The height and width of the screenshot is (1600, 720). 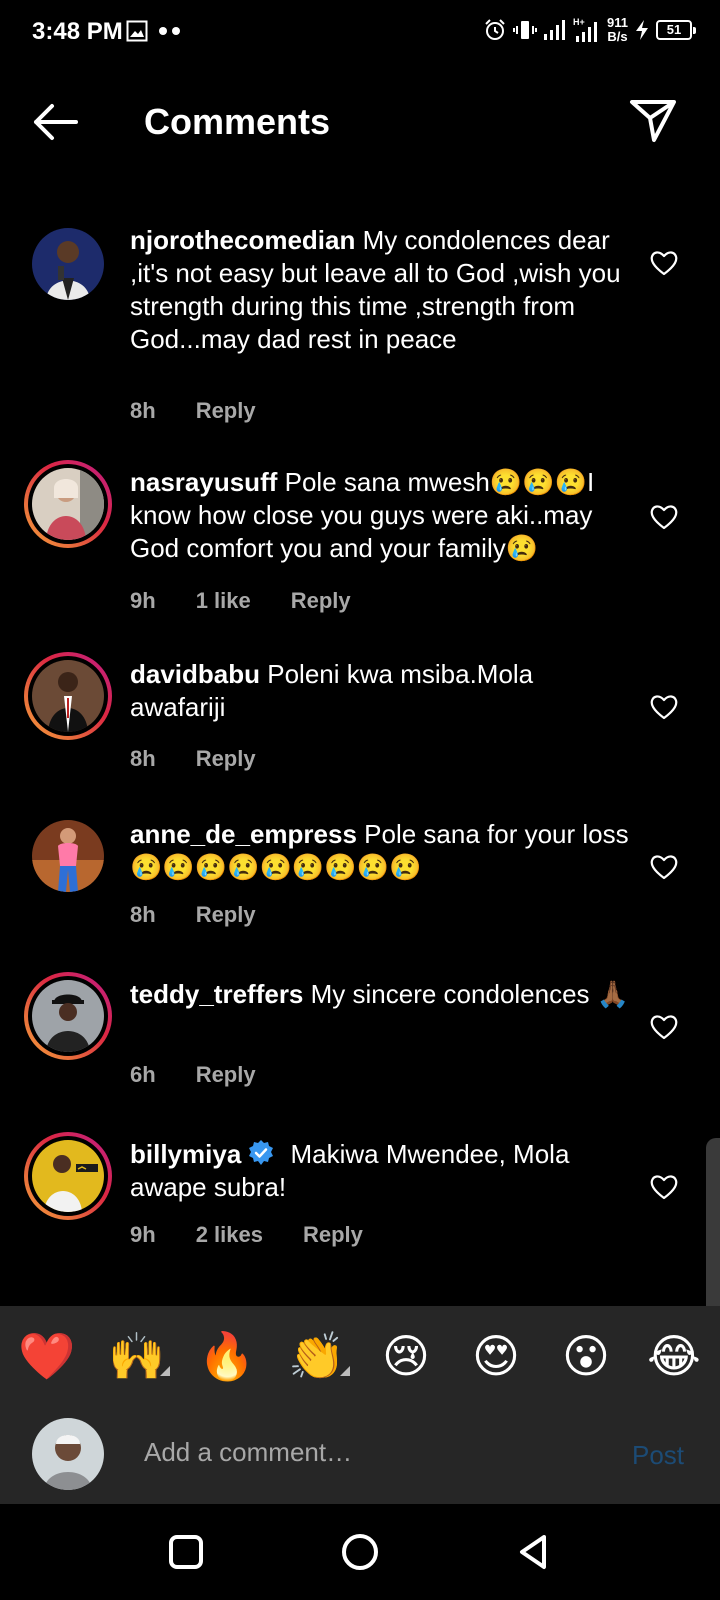 What do you see at coordinates (617, 29) in the screenshot?
I see `network-speed: 911 B/s` at bounding box center [617, 29].